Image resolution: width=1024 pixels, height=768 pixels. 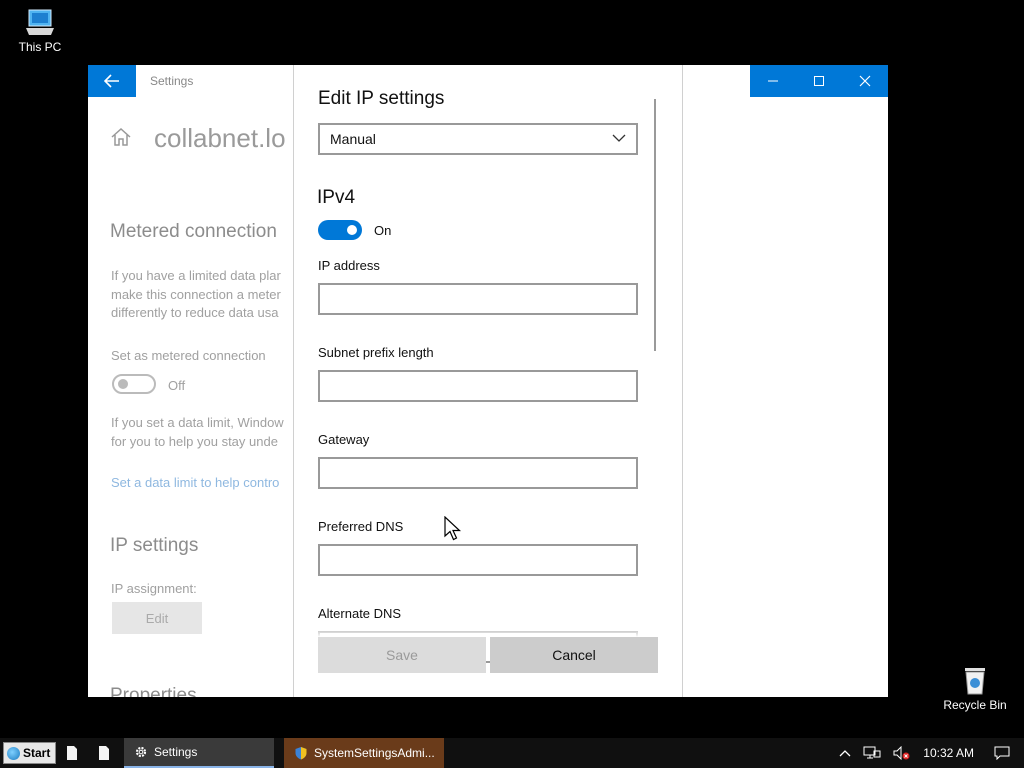 I want to click on metered-description-line: differently to reduce data usa, so click(x=195, y=312).